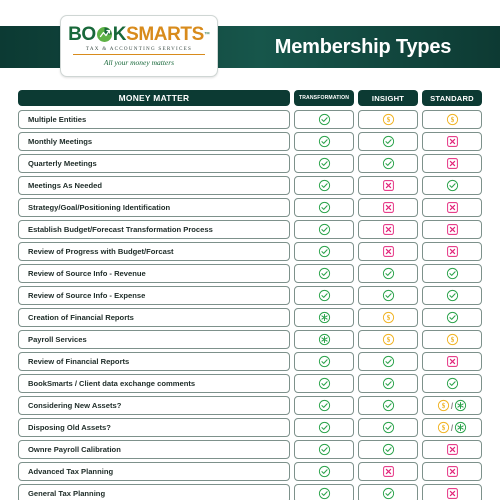  I want to click on row-label-text: Strategy/Goal/Positioning Identification, so click(99, 207).